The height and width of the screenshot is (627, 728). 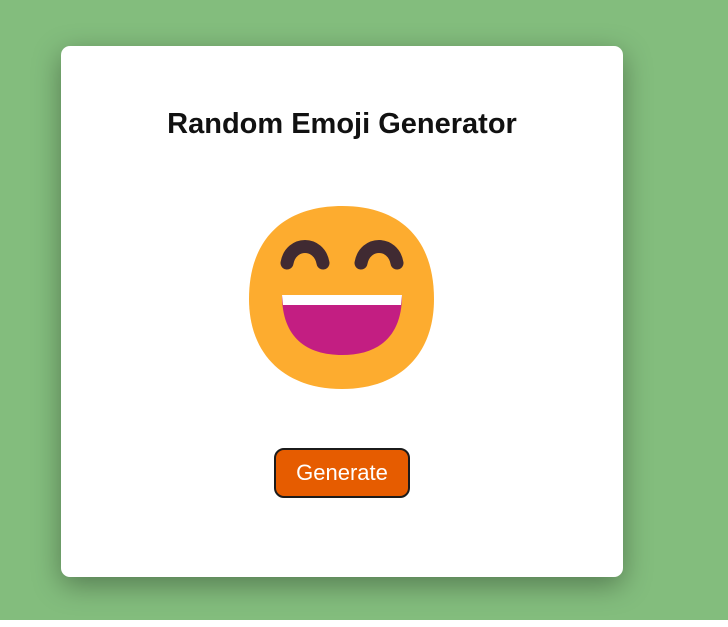 I want to click on emoji-display, so click(x=342, y=296).